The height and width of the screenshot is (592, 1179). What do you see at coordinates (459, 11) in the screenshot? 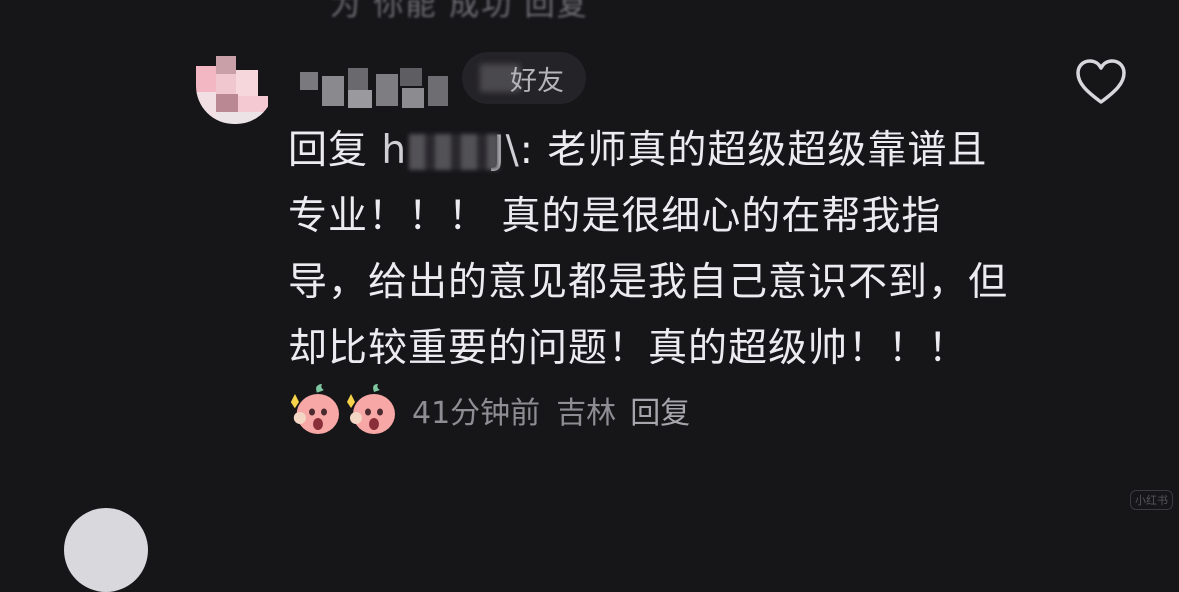
I see `previous-comment-tail: 为 你能 成功 回复` at bounding box center [459, 11].